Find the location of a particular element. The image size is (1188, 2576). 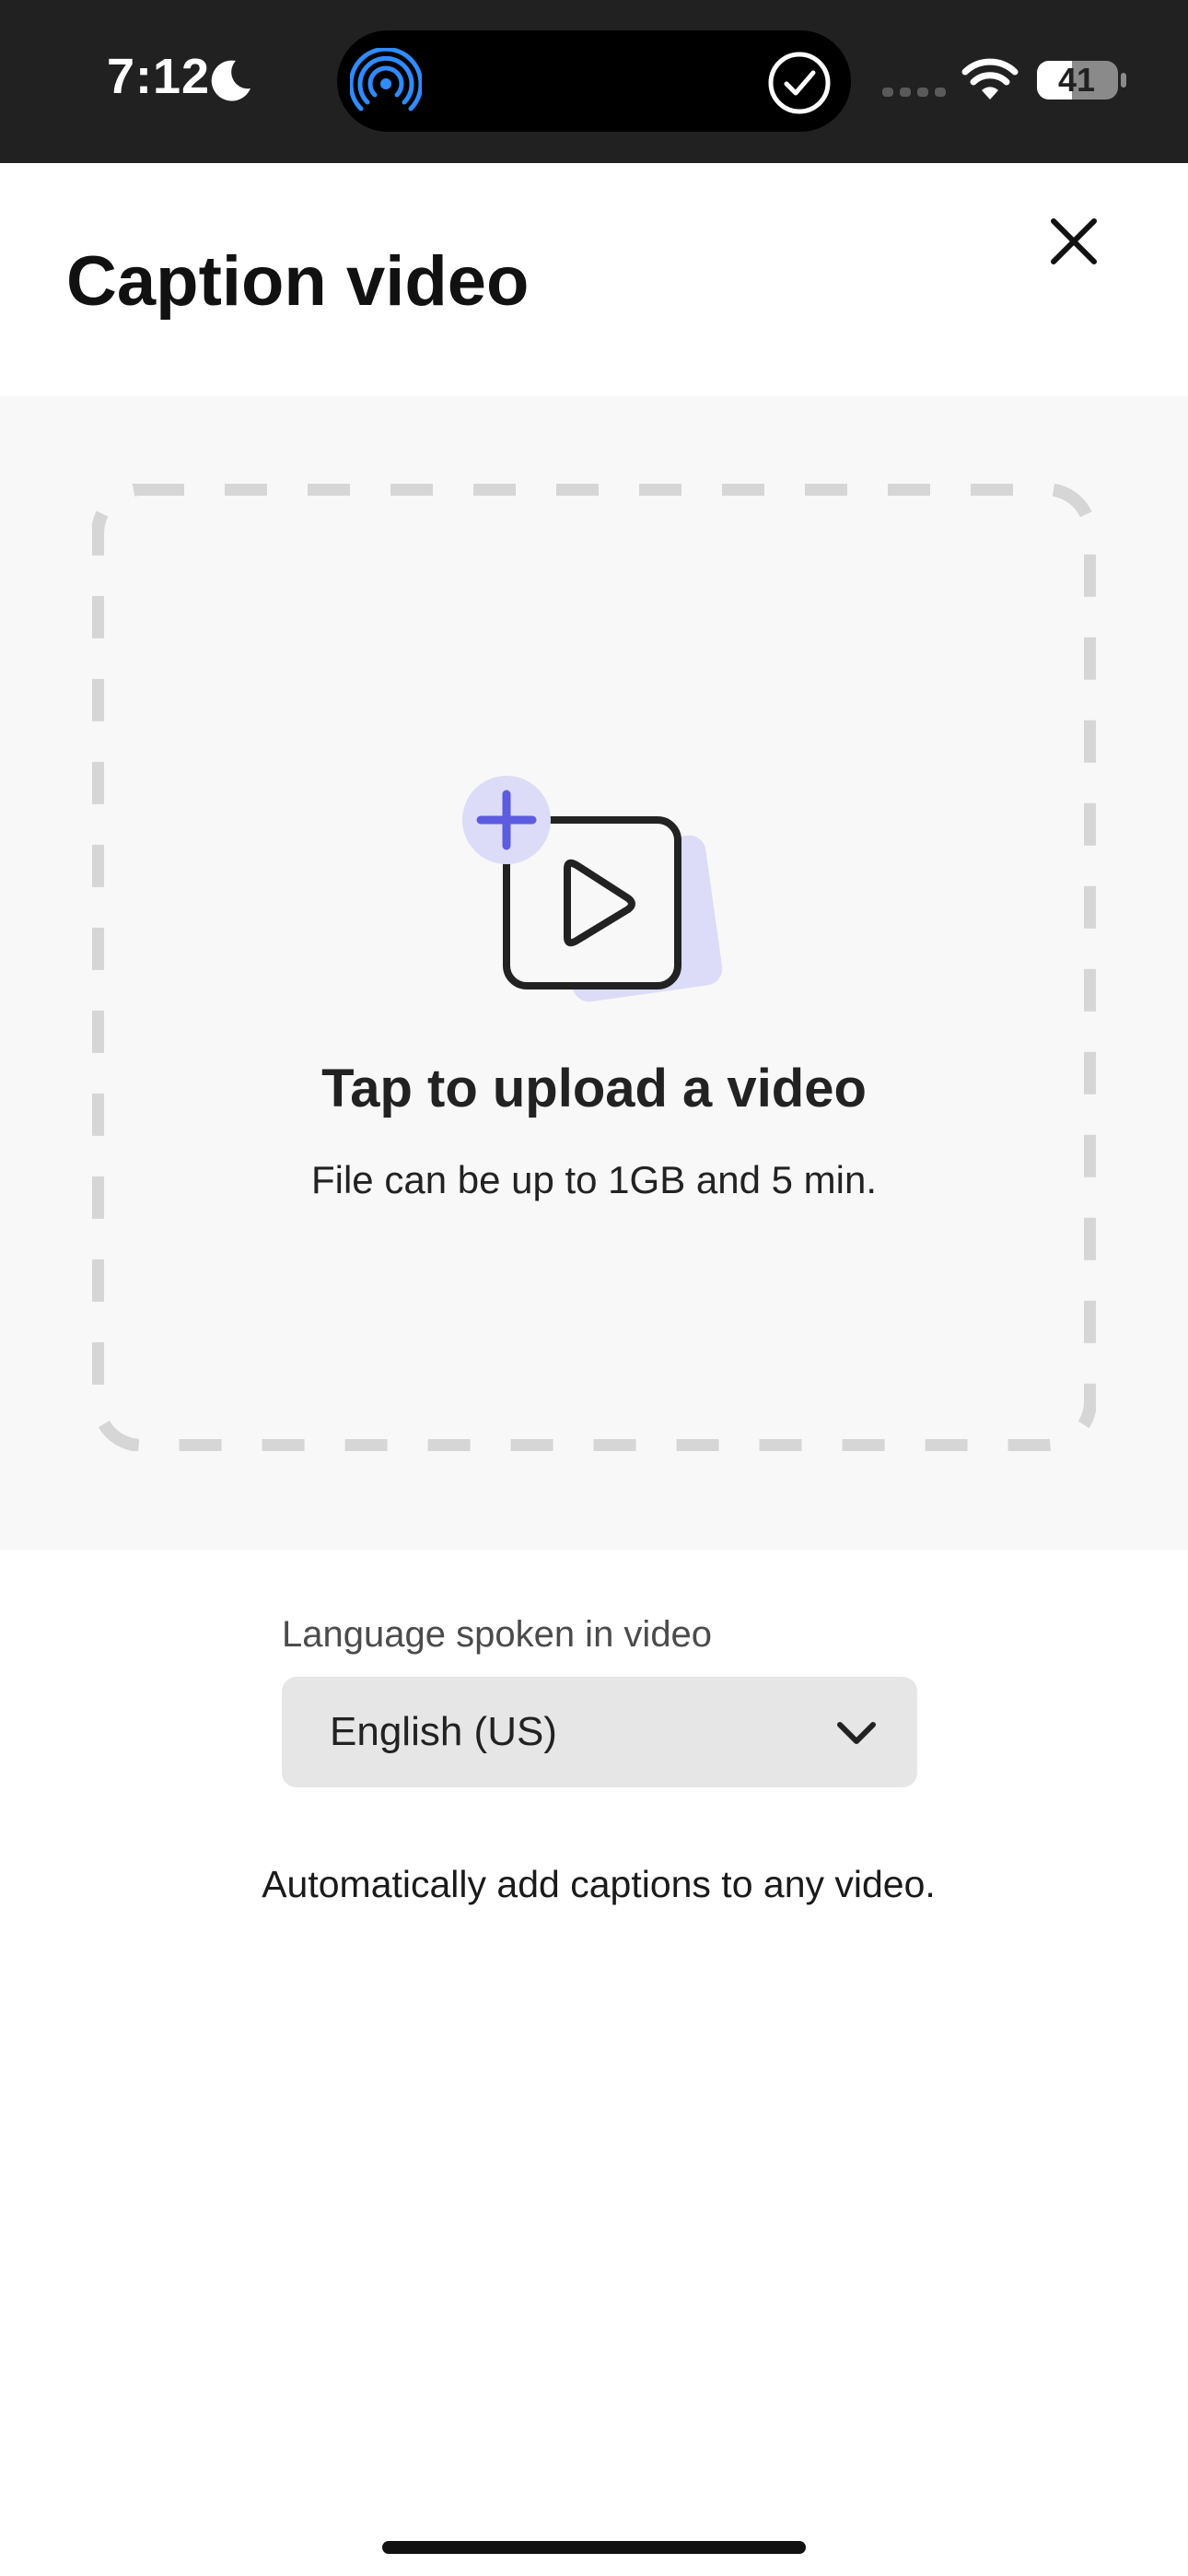

battery-level: 41 is located at coordinates (1076, 80).